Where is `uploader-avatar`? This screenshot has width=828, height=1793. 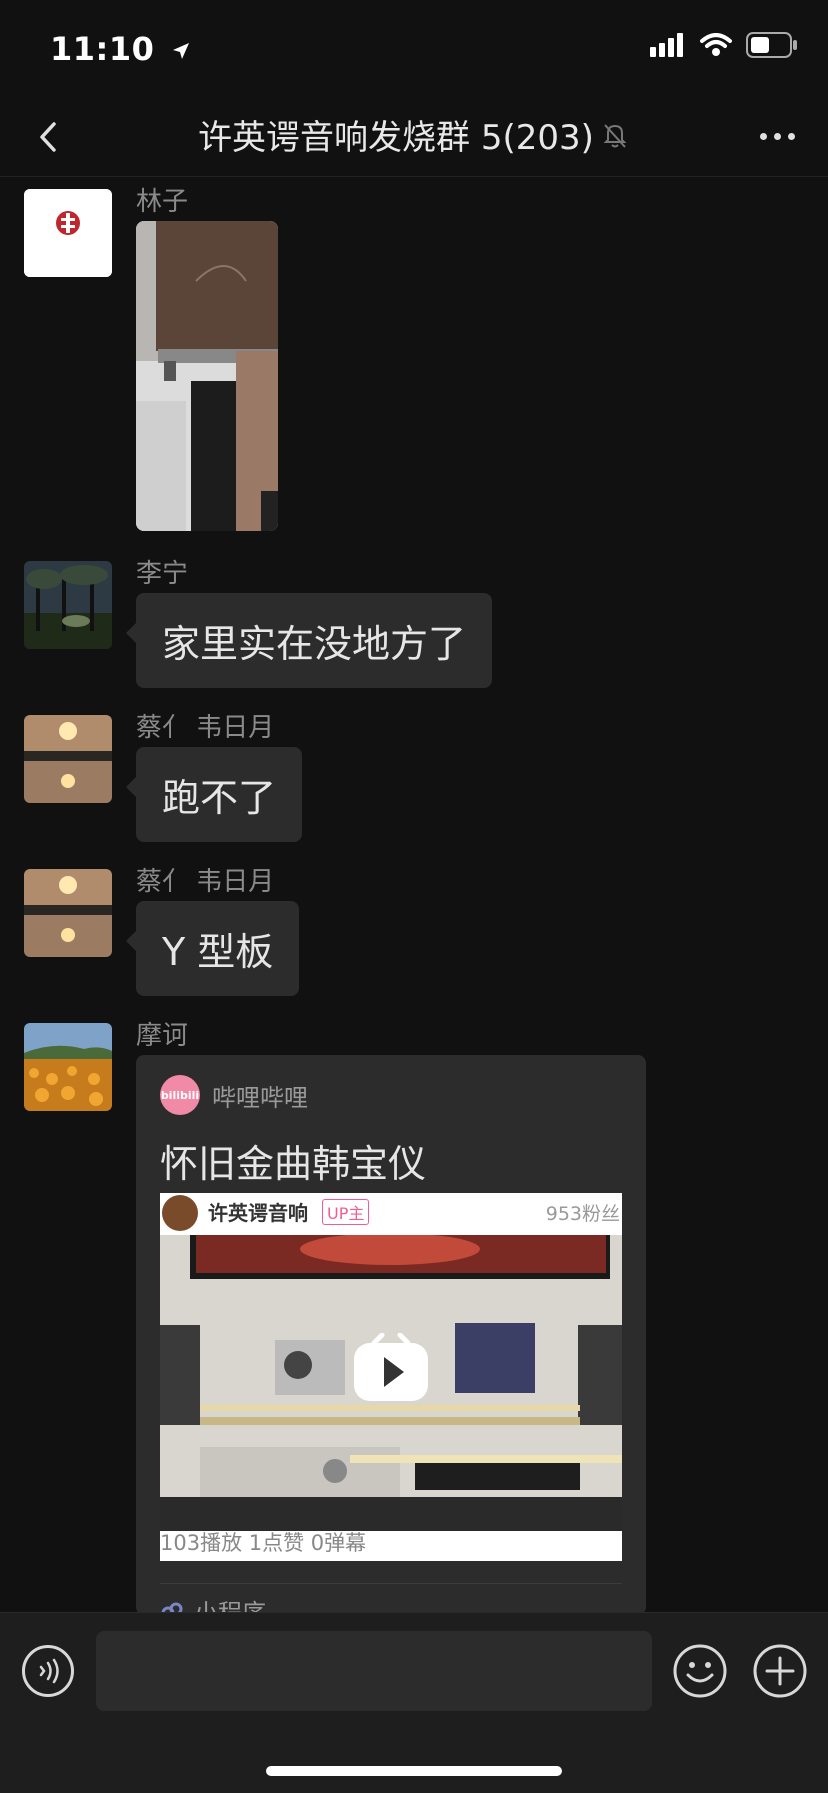
uploader-avatar is located at coordinates (180, 1213).